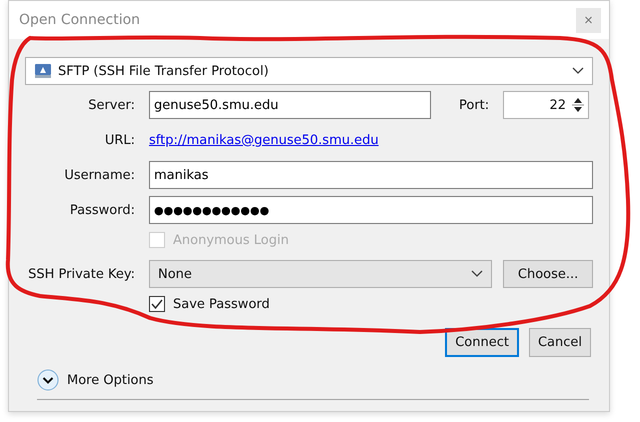 The image size is (640, 422). I want to click on server-field: genuse50.smu.edu, so click(290, 105).